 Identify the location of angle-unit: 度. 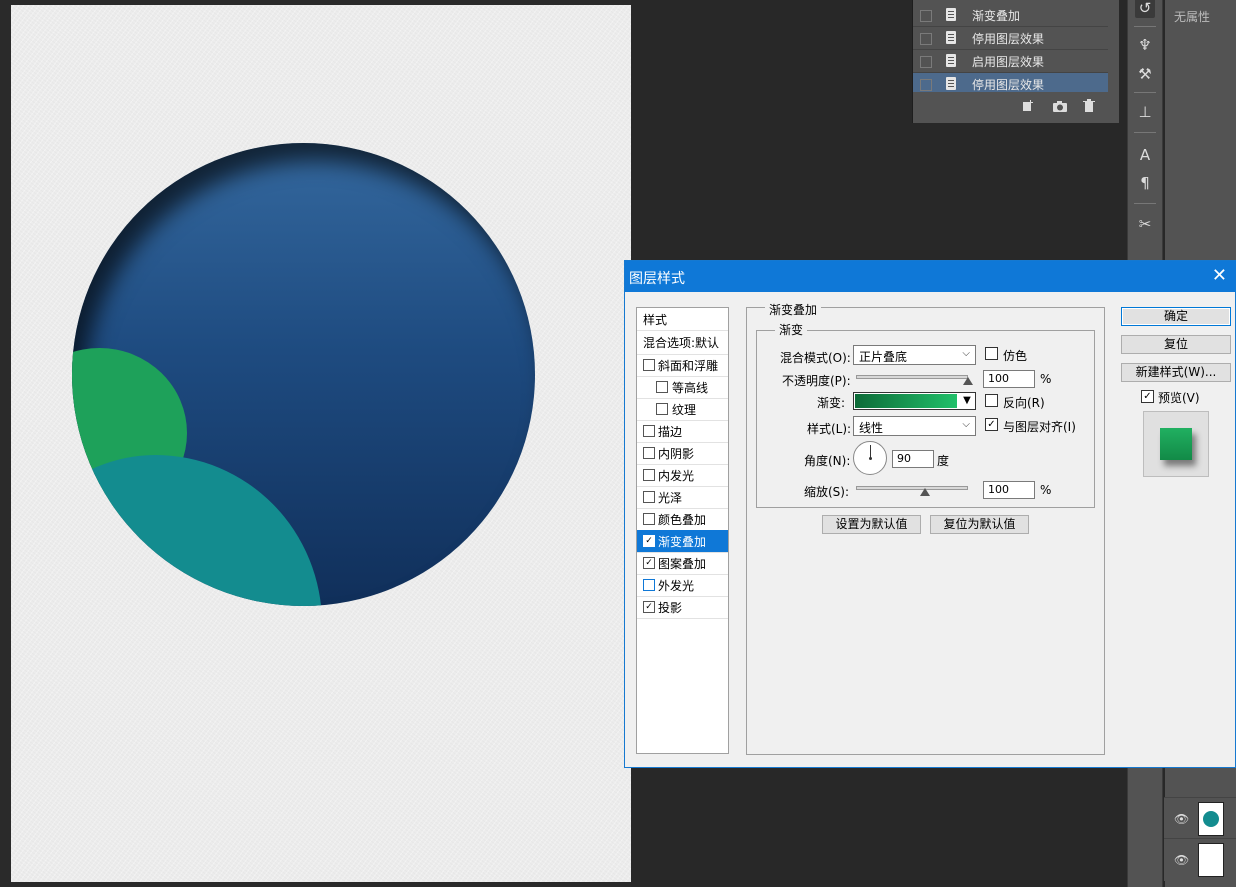
(943, 461).